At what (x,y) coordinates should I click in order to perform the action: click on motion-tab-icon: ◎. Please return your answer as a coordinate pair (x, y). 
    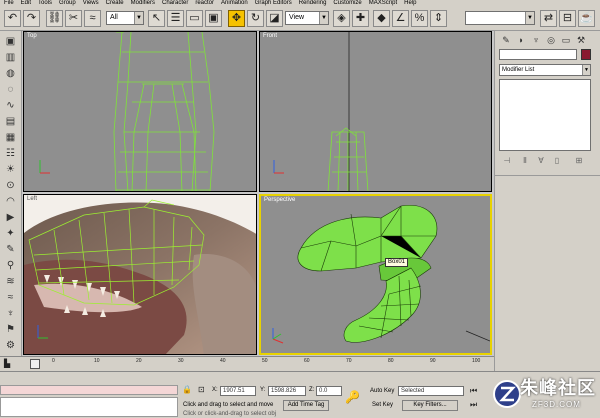
    Looking at the image, I should click on (551, 40).